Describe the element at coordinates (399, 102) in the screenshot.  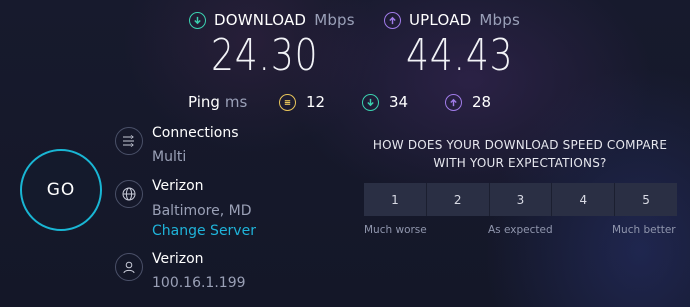
I see `ping-download-value: 34` at that location.